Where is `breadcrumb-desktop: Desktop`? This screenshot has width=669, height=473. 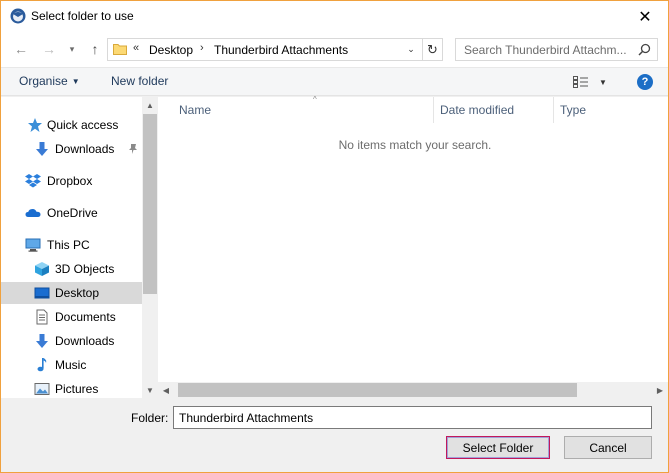 breadcrumb-desktop: Desktop is located at coordinates (171, 50).